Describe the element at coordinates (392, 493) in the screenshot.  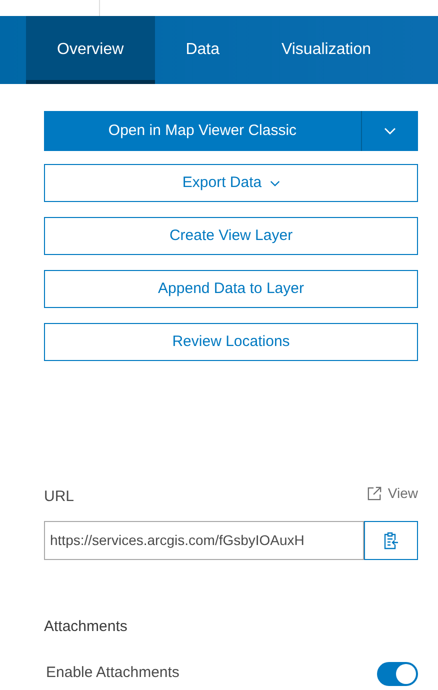
I see `view-link: View` at that location.